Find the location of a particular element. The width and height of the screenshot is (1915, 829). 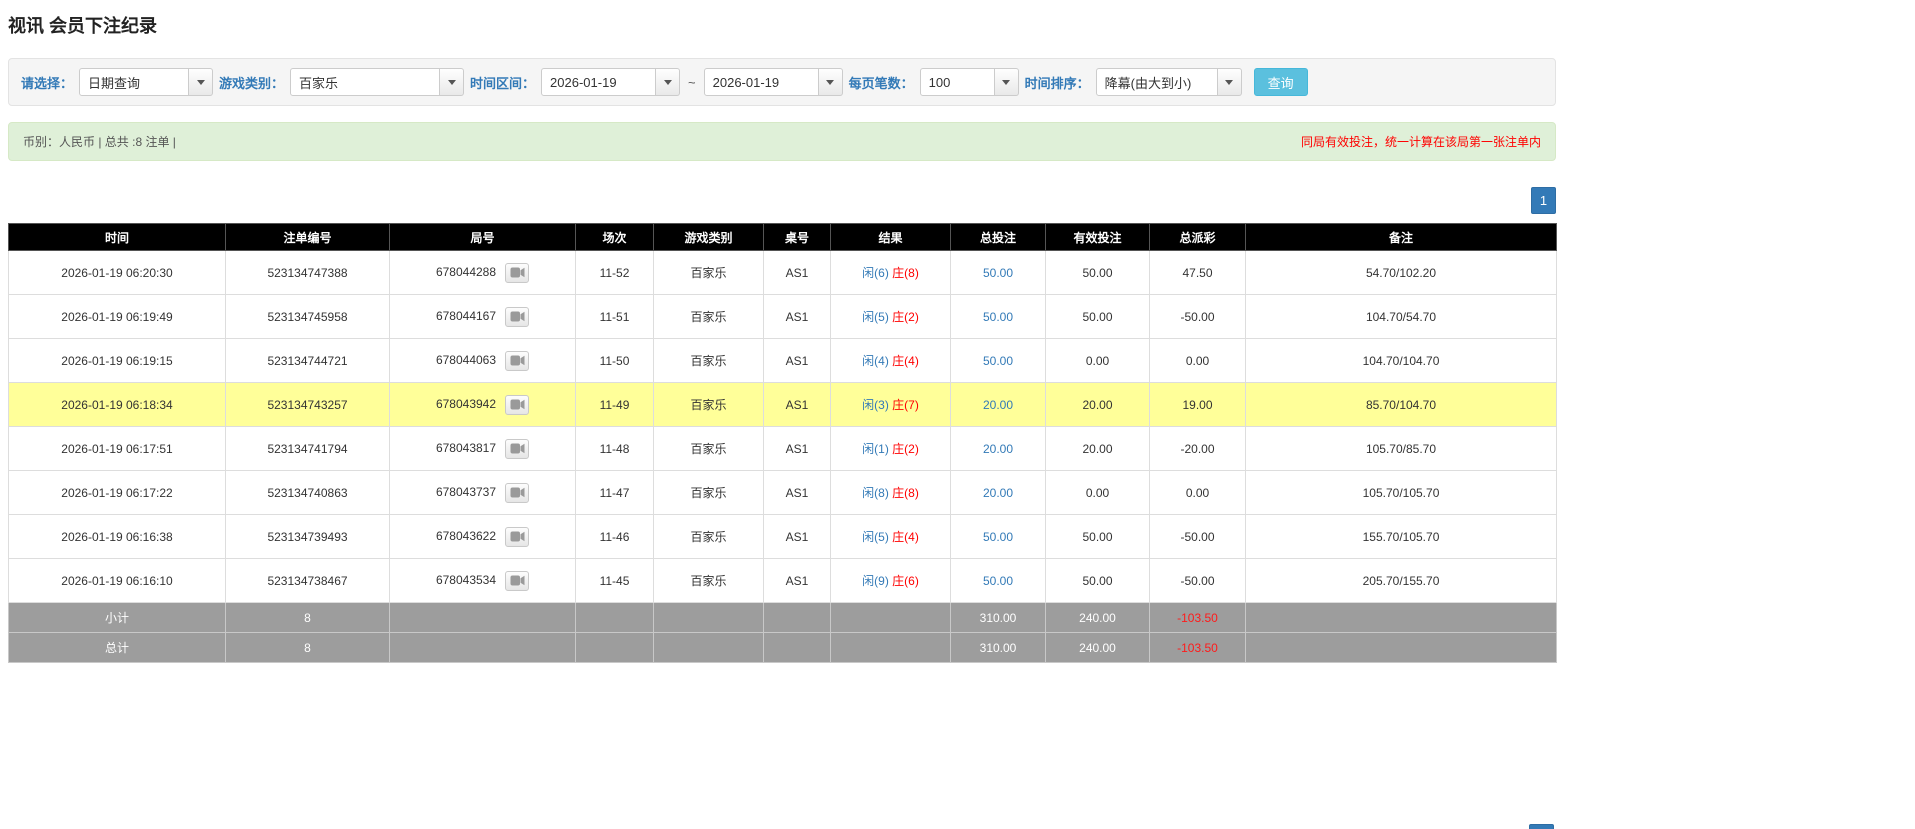

cell-time: 2026-01-19 06:16:10 is located at coordinates (117, 580).